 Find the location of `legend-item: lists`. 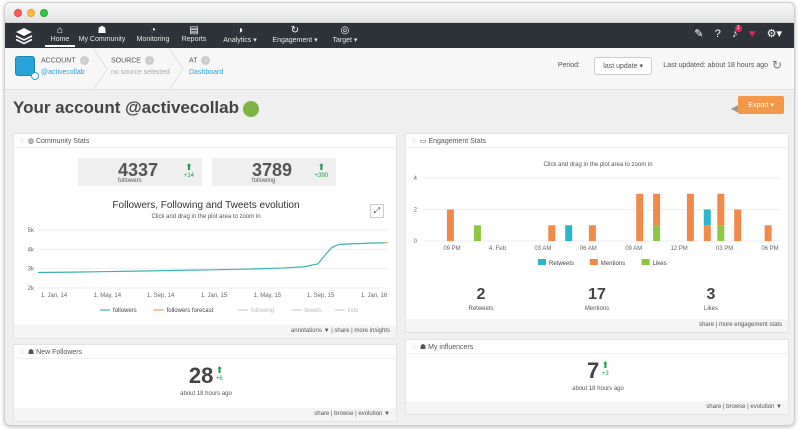

legend-item: lists is located at coordinates (353, 311).